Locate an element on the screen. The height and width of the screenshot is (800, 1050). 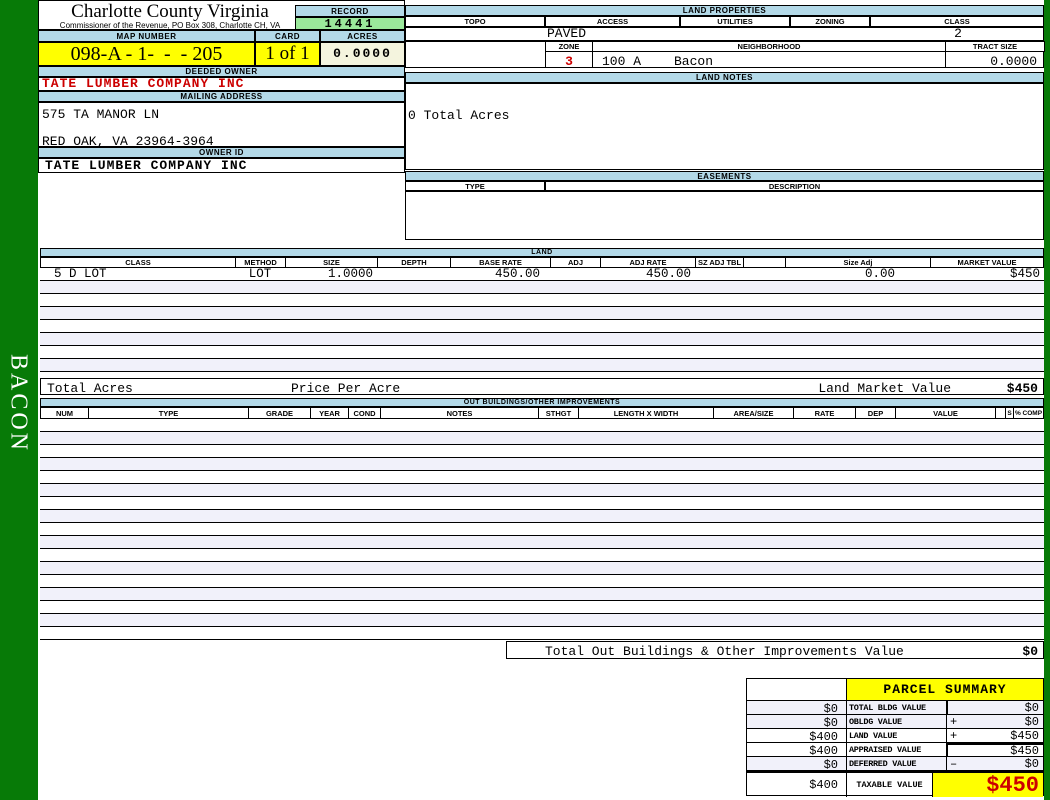
label-land: LAND VALUE is located at coordinates (897, 735).